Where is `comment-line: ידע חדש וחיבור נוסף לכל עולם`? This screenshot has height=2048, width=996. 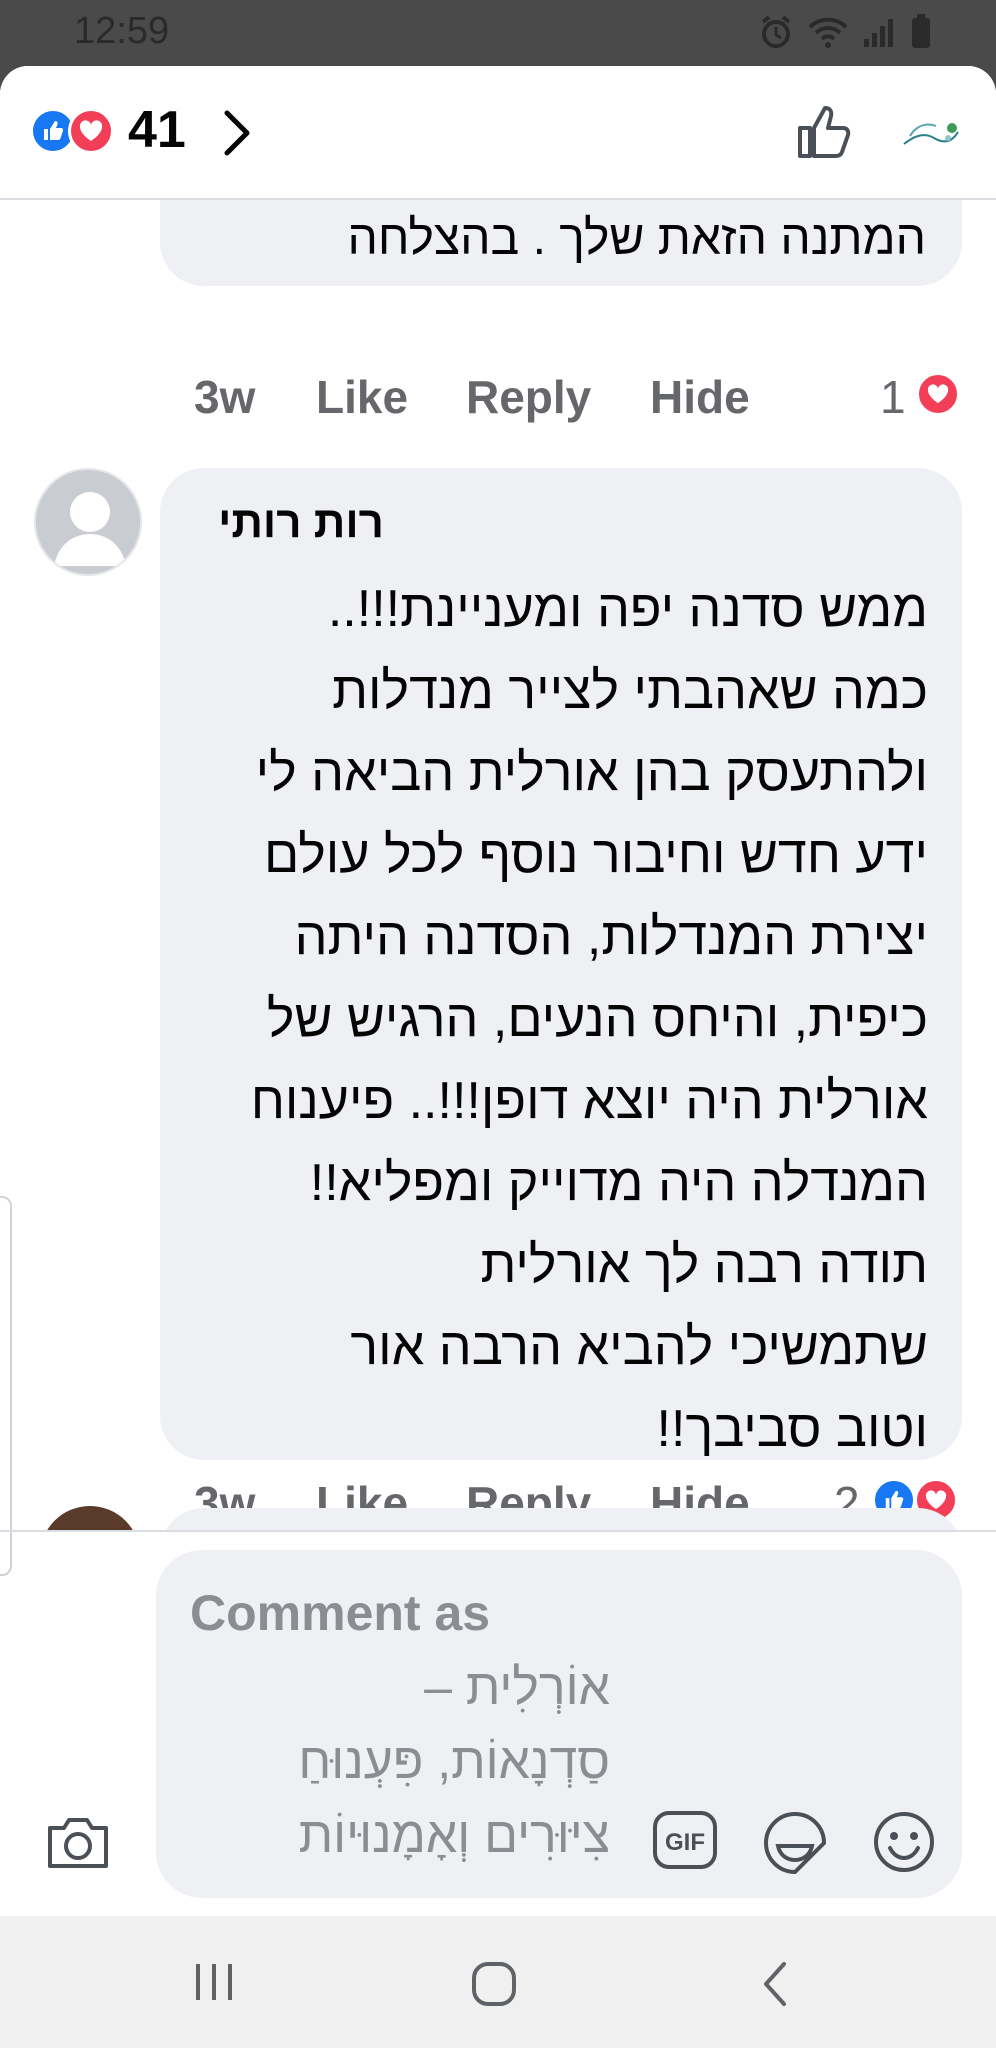
comment-line: ידע חדש וחיבור נוסף לכל עולם is located at coordinates (595, 855).